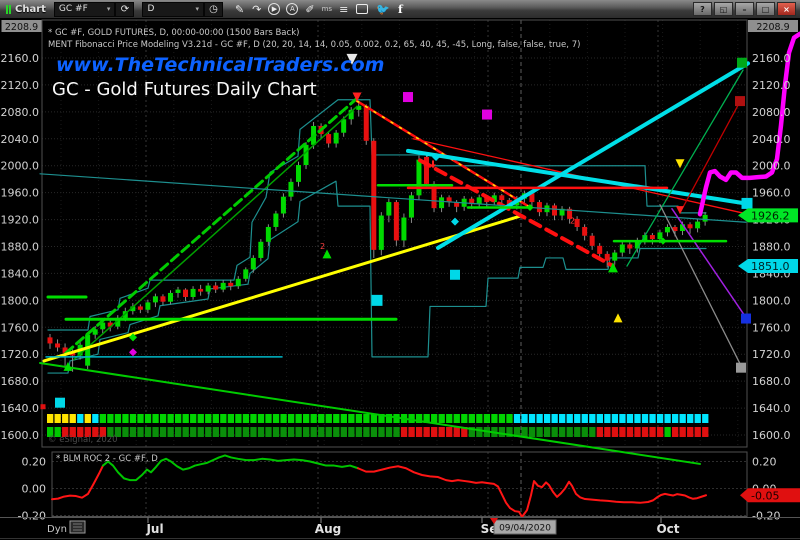 This screenshot has height=540, width=800. What do you see at coordinates (256, 9) in the screenshot?
I see `redo-arrow-icon: ↷` at bounding box center [256, 9].